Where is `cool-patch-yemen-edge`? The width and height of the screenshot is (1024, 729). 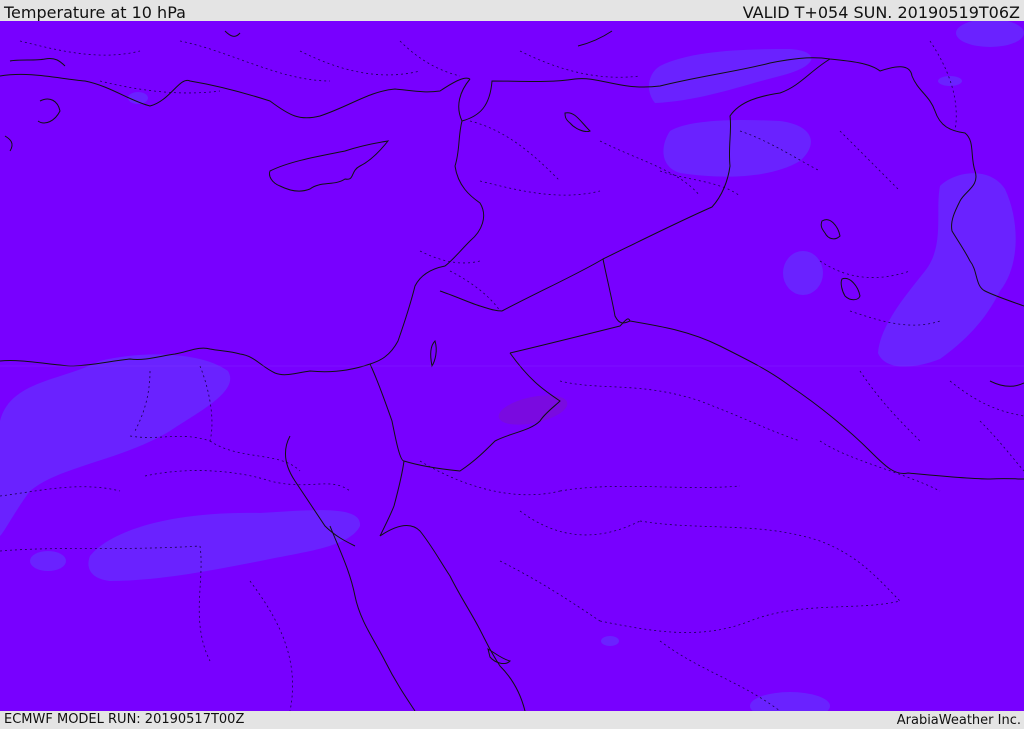 cool-patch-yemen-edge is located at coordinates (790, 701).